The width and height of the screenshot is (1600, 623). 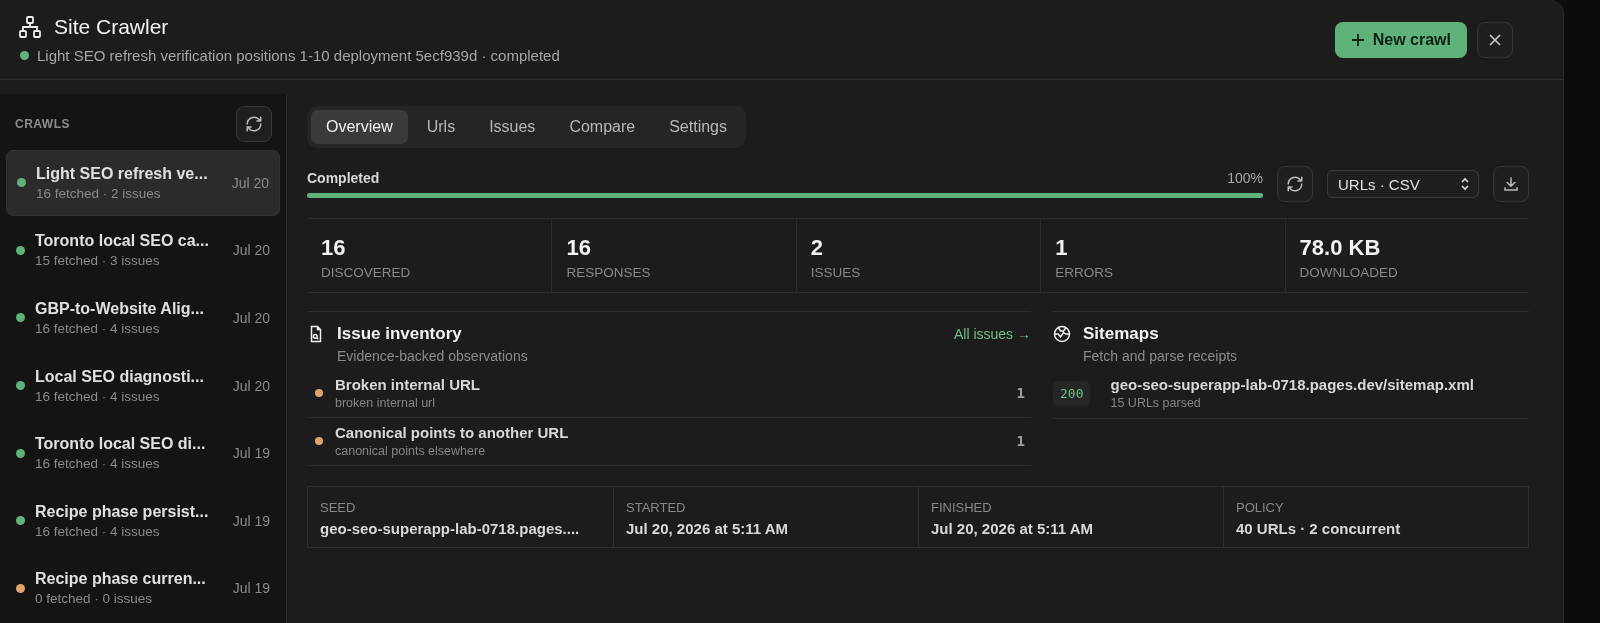 I want to click on panel-title: Sitemaps, so click(x=1121, y=334).